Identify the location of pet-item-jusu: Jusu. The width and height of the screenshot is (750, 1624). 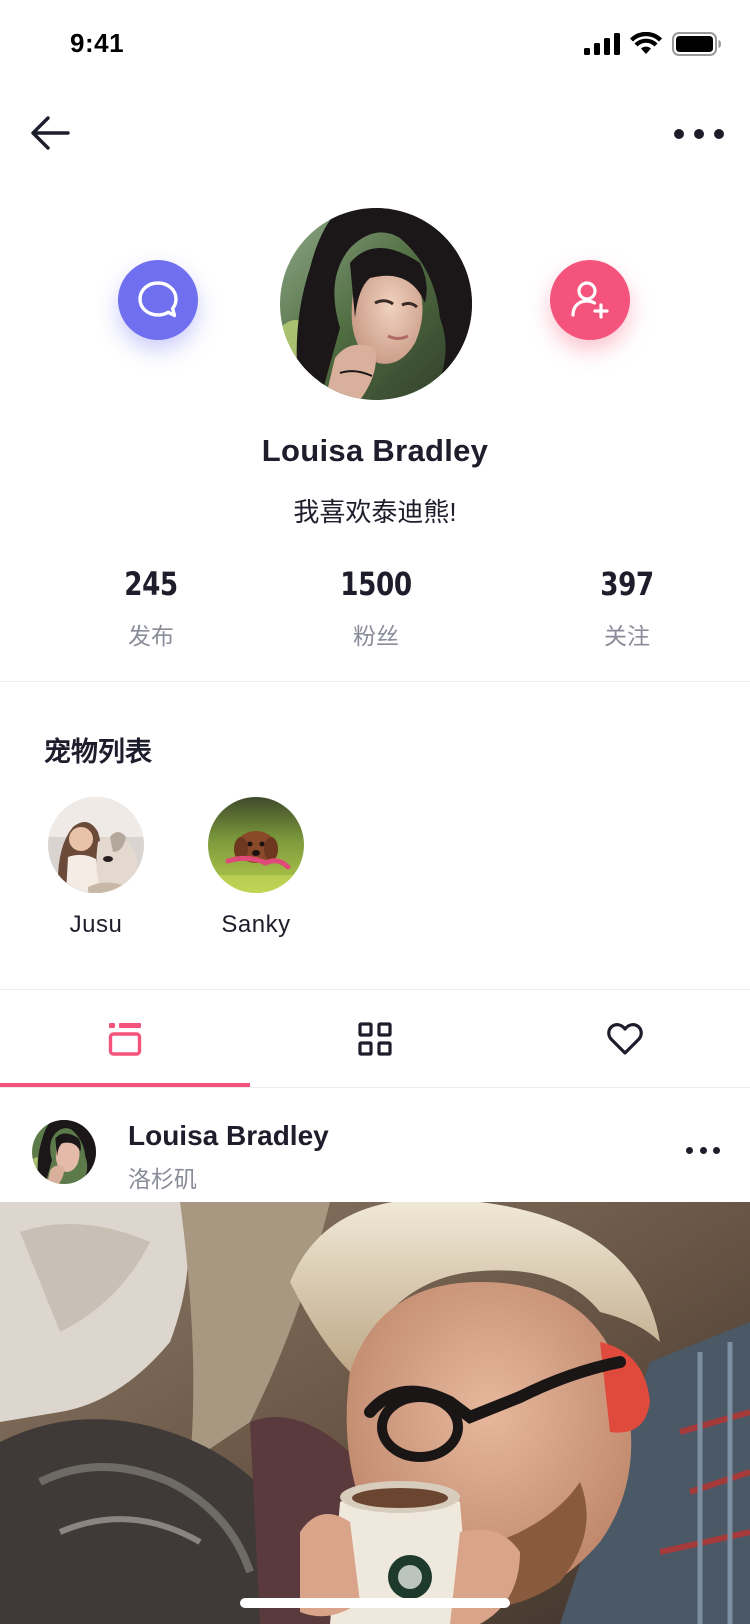
(96, 868).